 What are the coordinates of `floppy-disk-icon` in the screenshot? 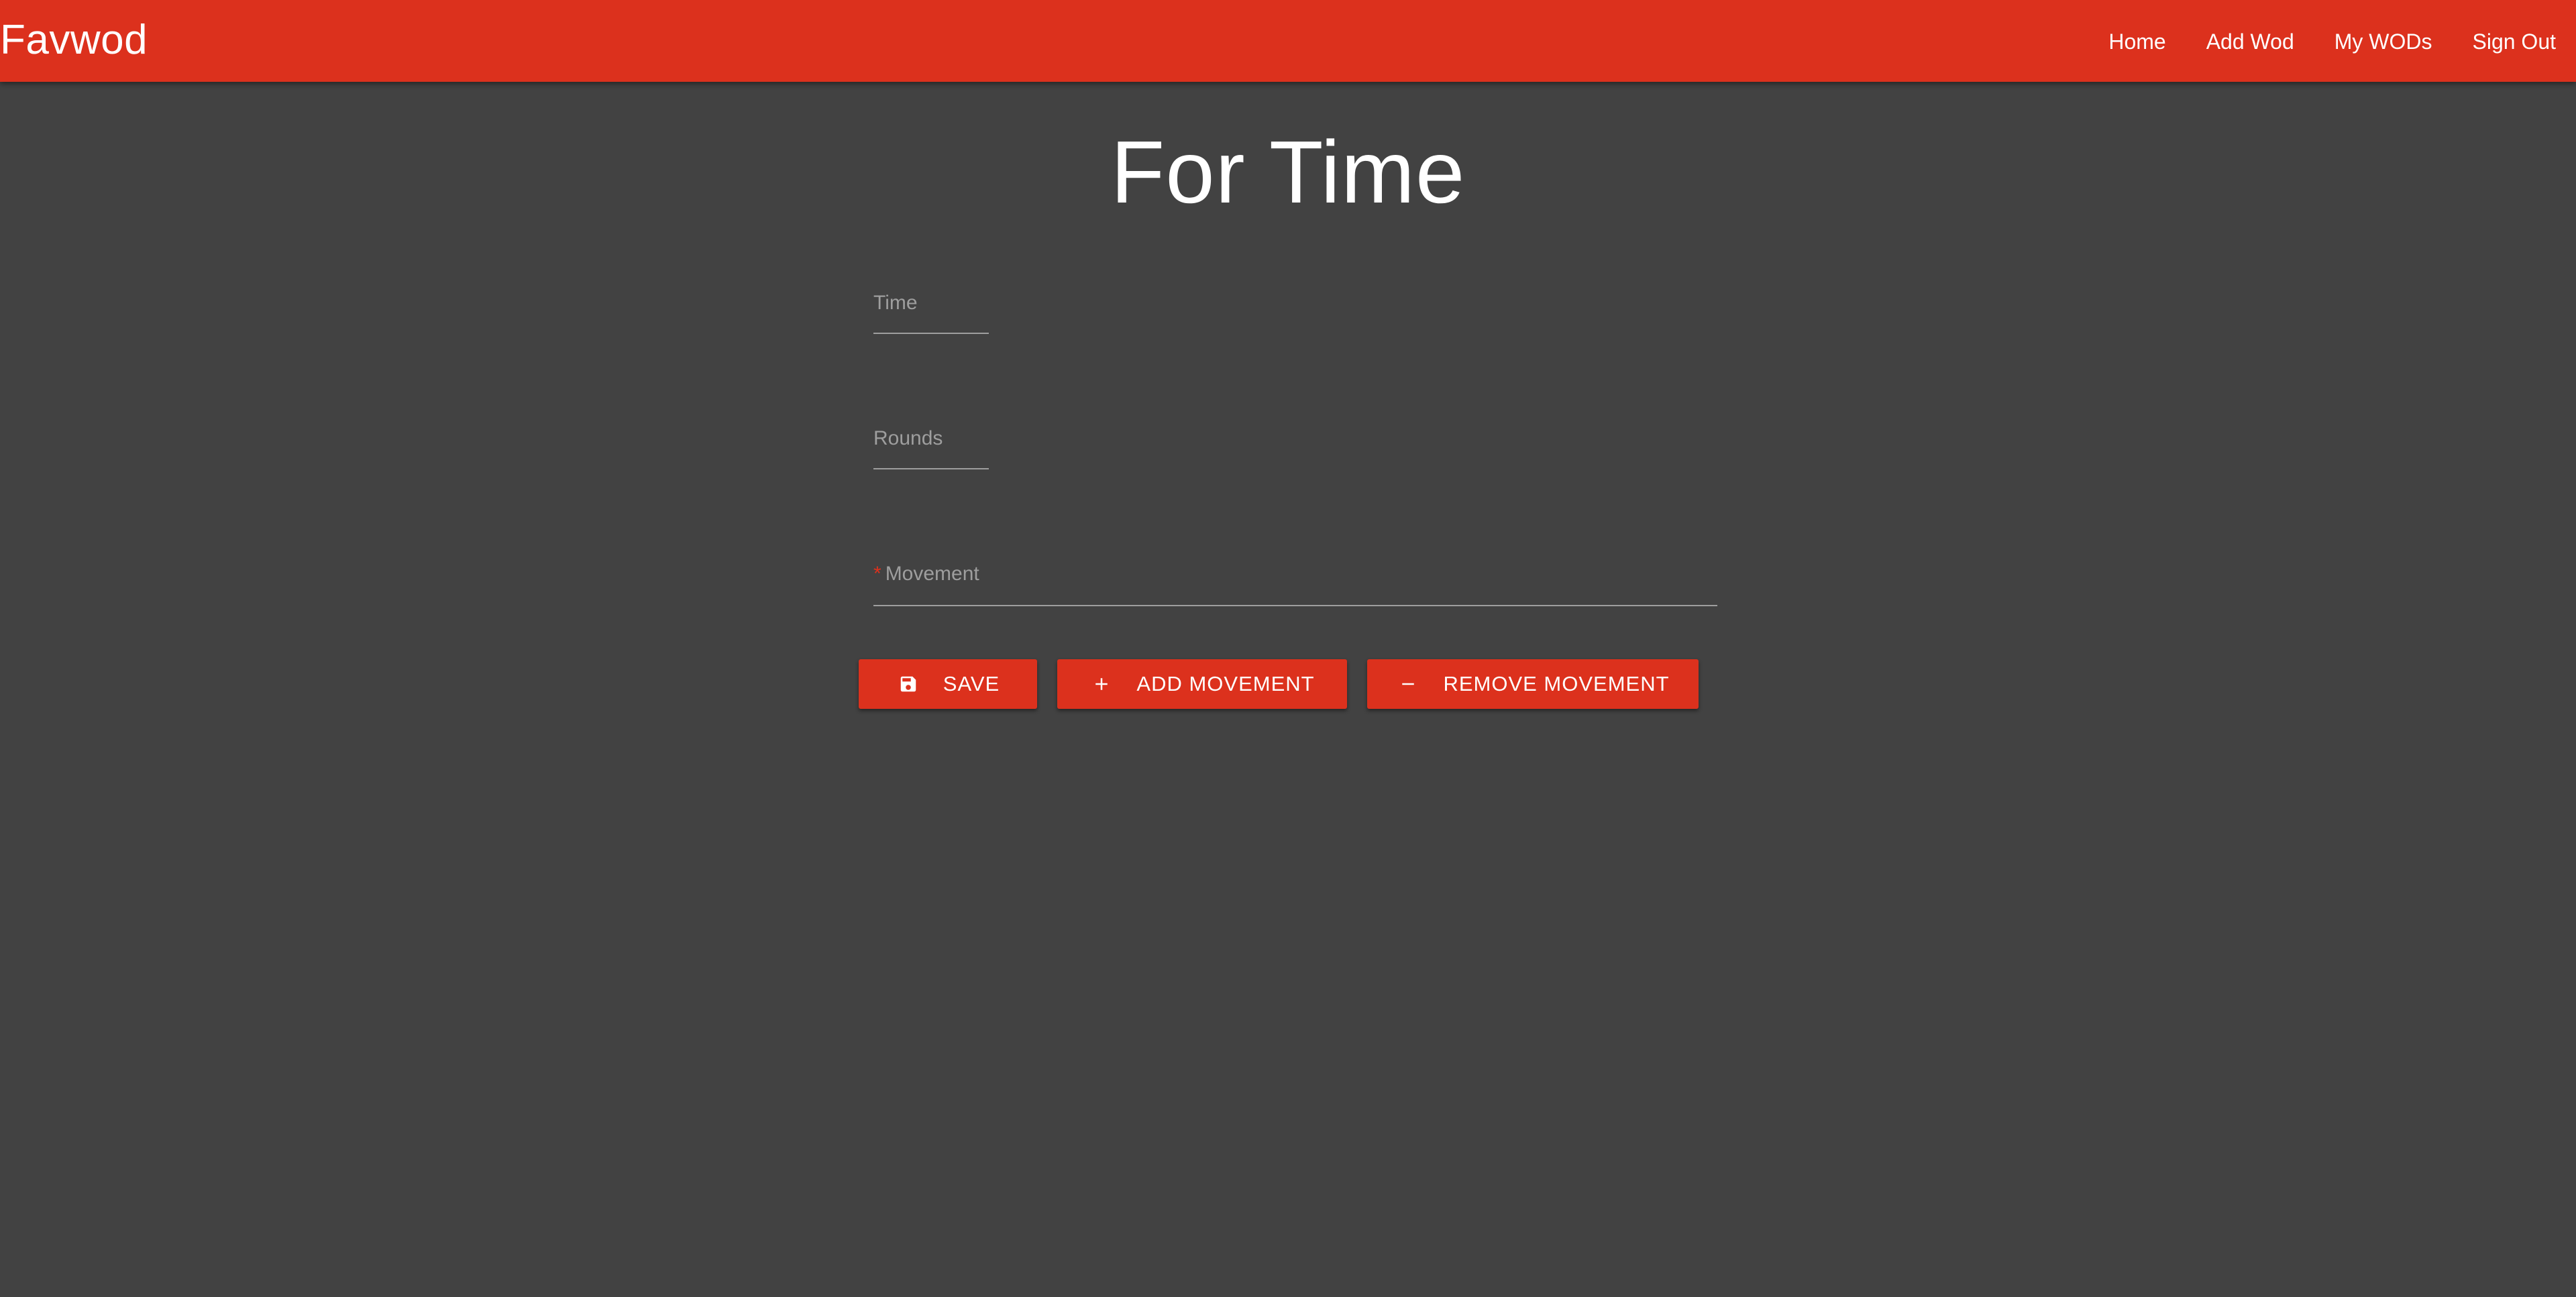 It's located at (908, 684).